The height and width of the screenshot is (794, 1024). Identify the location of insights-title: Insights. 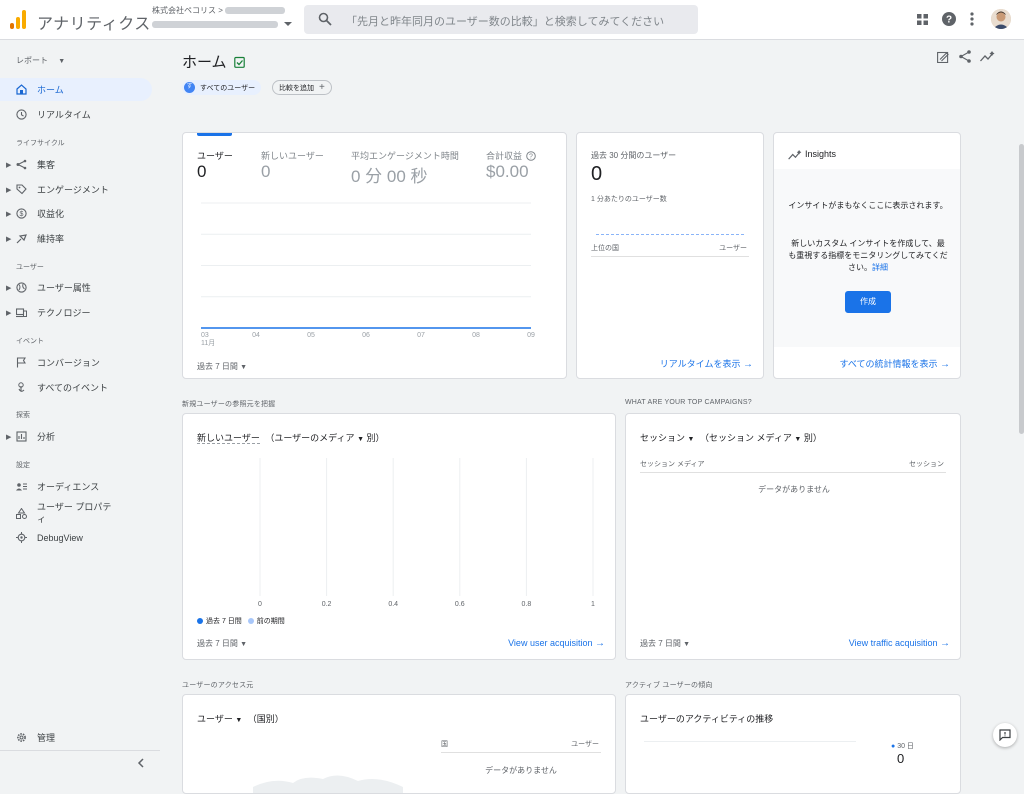
(821, 154).